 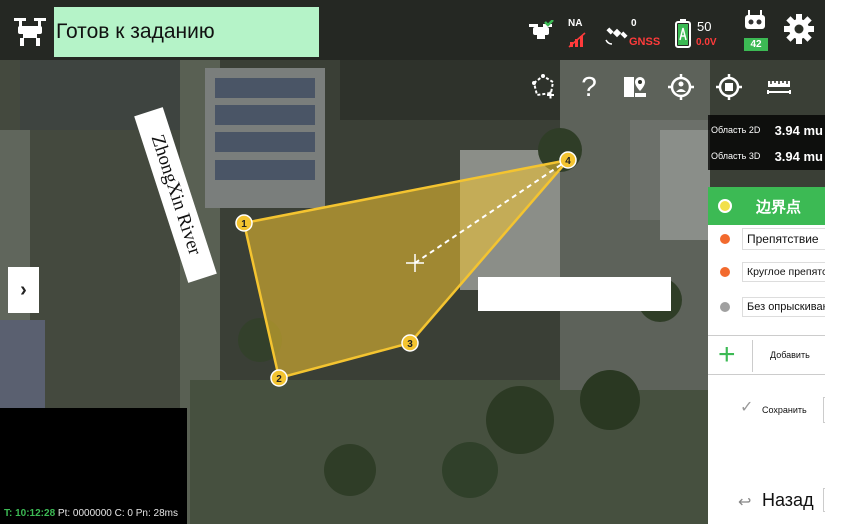 I want to click on gnss-label: GNSS, so click(x=645, y=42).